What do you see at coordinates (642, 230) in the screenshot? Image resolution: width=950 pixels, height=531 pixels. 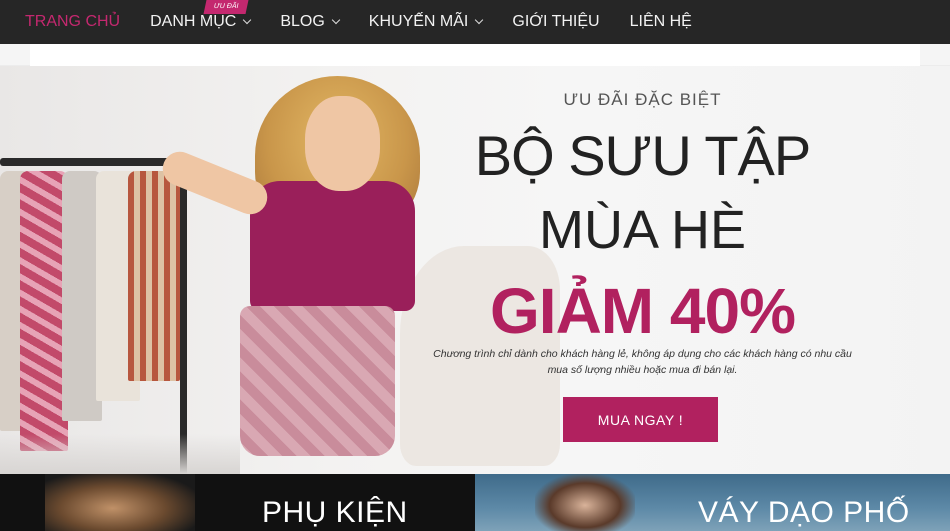 I see `promo-headline-2: MÙA HÈ` at bounding box center [642, 230].